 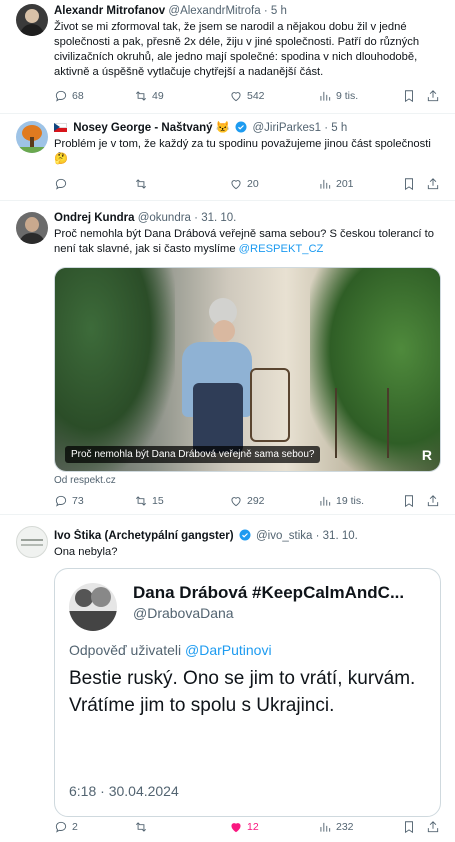 What do you see at coordinates (93, 607) in the screenshot?
I see `quoted-avatar` at bounding box center [93, 607].